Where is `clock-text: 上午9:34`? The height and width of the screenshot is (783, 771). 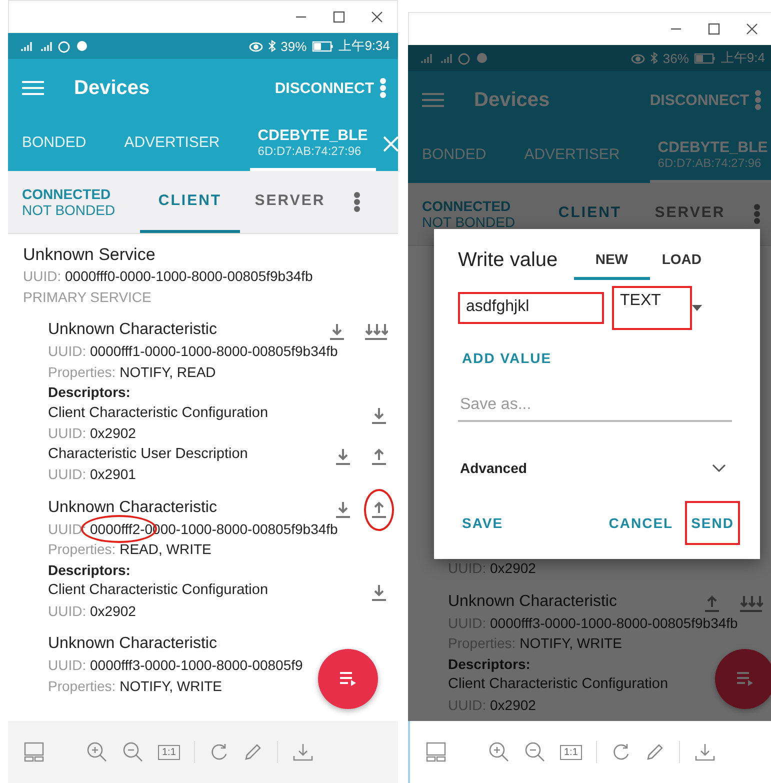
clock-text: 上午9:34 is located at coordinates (364, 46).